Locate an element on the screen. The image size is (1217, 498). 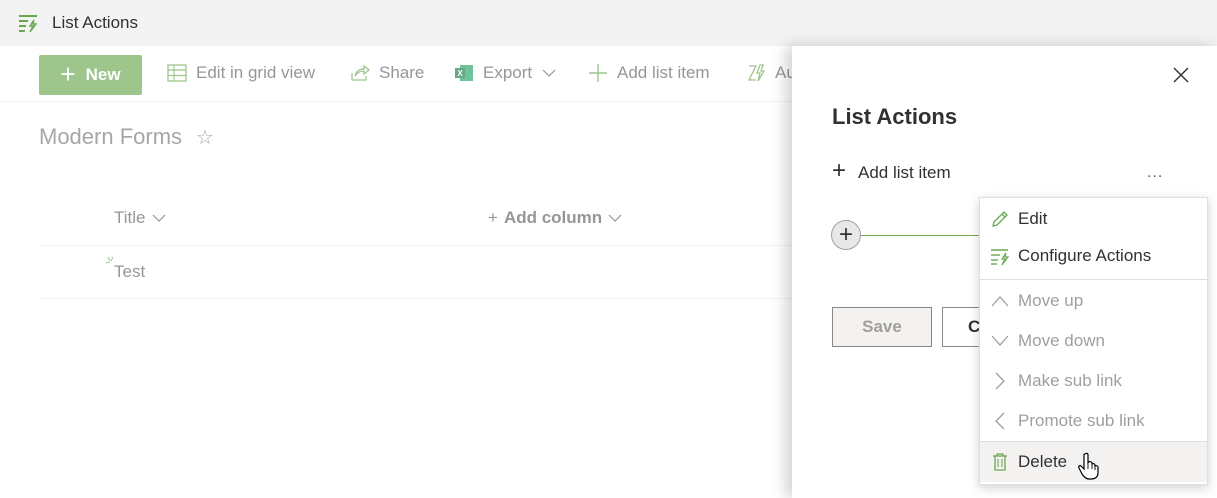
list-actions-icon is located at coordinates (28, 24).